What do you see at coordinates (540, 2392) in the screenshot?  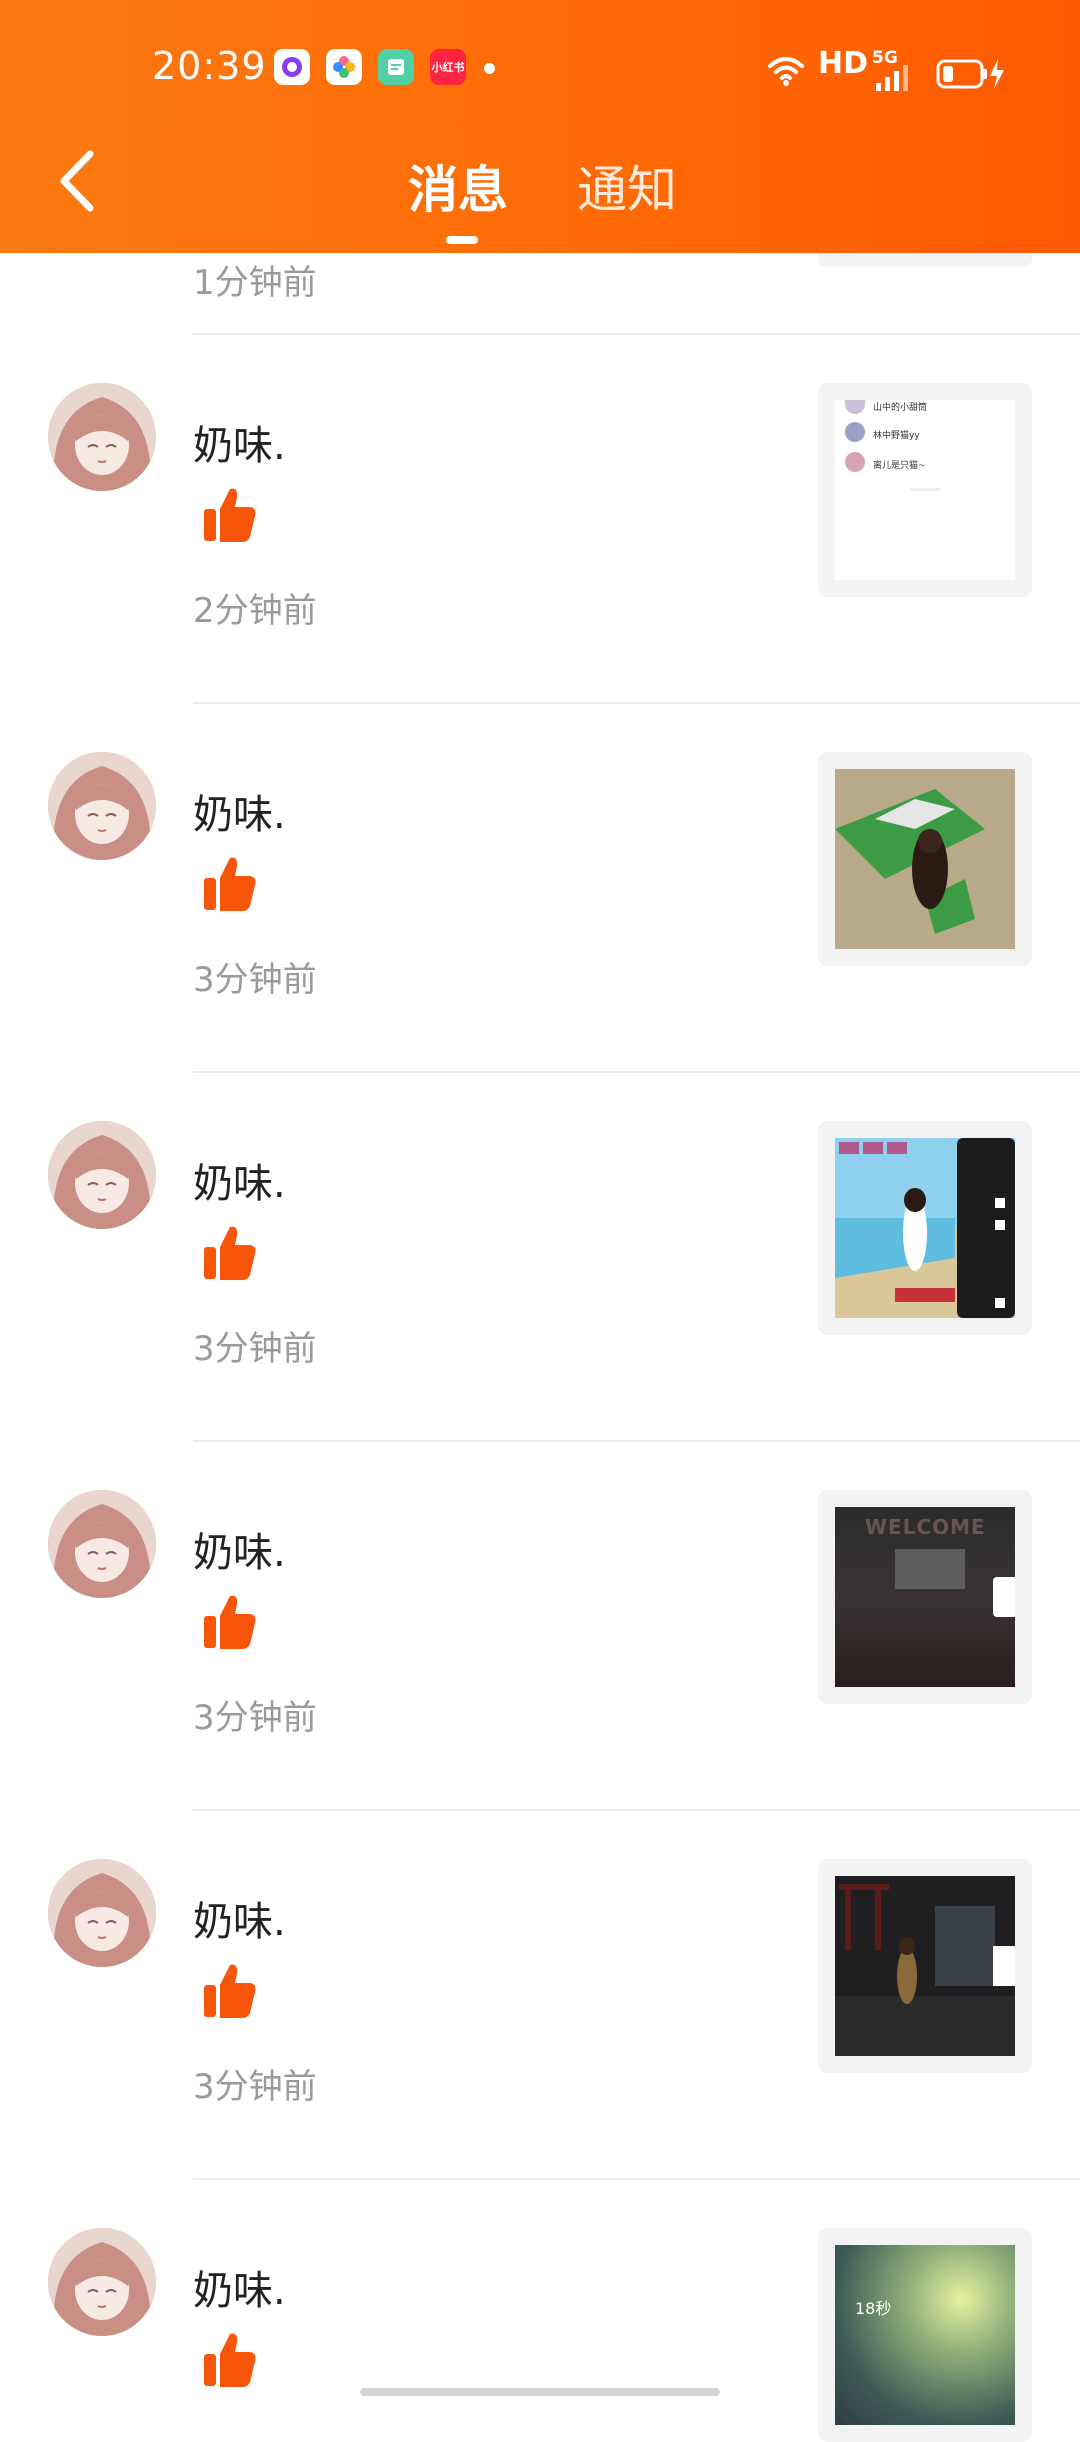 I see `home-indicator` at bounding box center [540, 2392].